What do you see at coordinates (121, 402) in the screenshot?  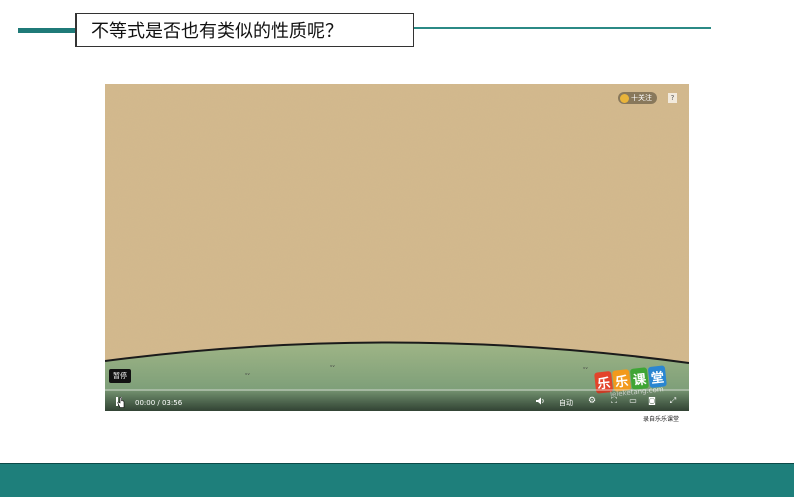 I see `cursor-hand-icon` at bounding box center [121, 402].